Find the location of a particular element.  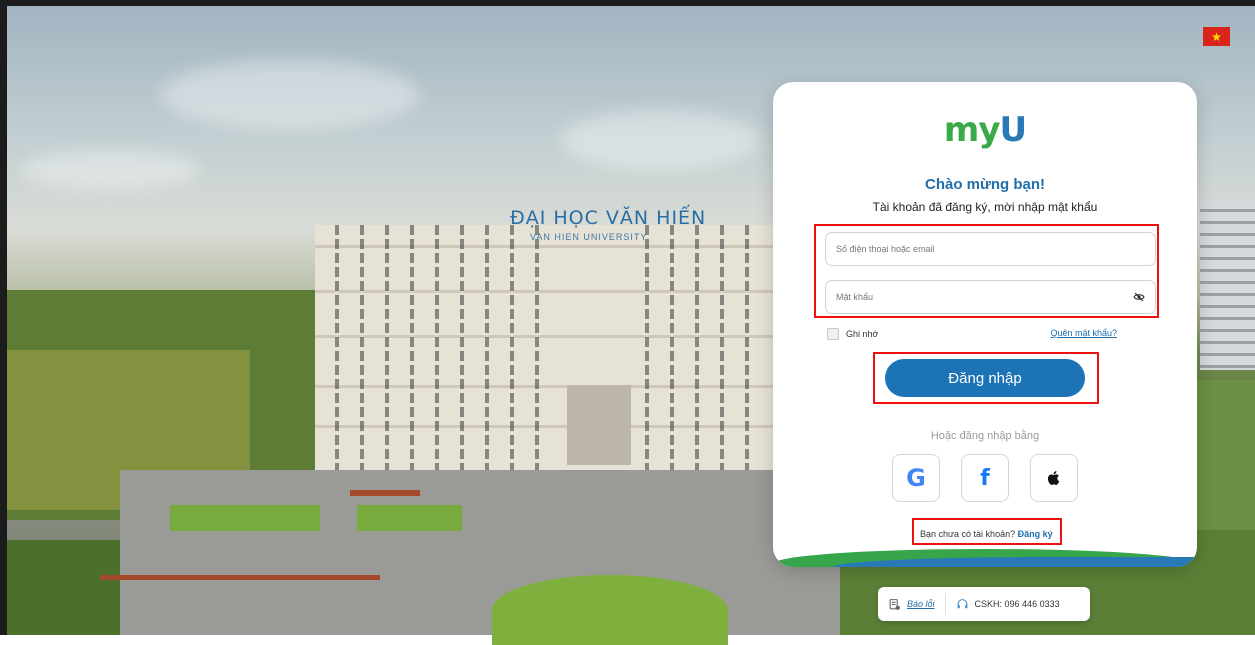

vietnam-flag-icon: ★ is located at coordinates (1216, 36).